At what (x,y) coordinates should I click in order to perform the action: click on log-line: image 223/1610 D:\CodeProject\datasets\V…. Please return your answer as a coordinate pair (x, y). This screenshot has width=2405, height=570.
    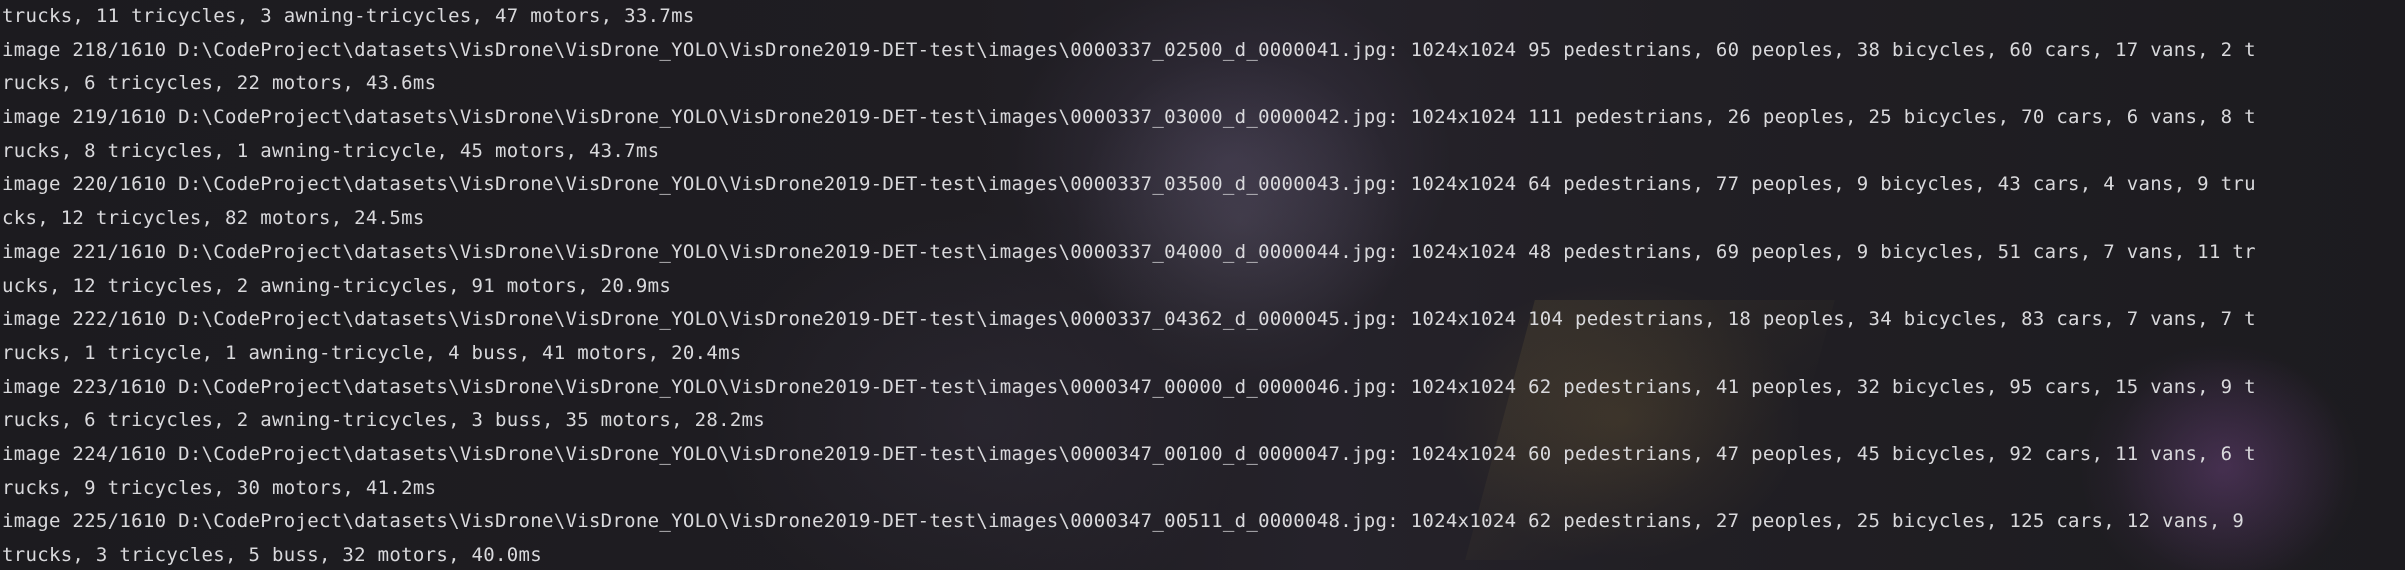
    Looking at the image, I should click on (1129, 386).